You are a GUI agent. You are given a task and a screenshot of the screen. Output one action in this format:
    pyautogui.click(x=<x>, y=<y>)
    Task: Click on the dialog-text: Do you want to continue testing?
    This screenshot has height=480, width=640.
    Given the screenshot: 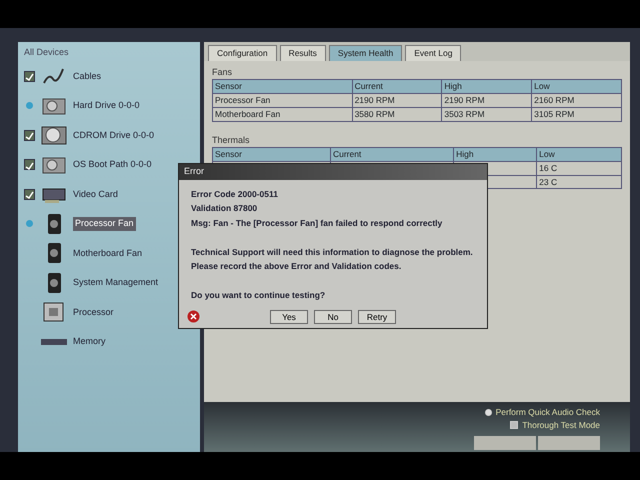 What is the action you would take?
    pyautogui.click(x=258, y=295)
    